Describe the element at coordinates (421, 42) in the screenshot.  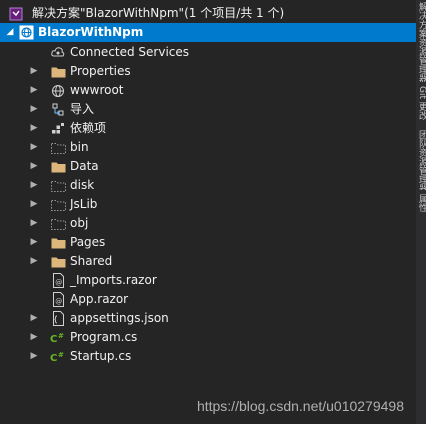
I see `side-tab-solution-explorer: 解决方案资源管理器` at that location.